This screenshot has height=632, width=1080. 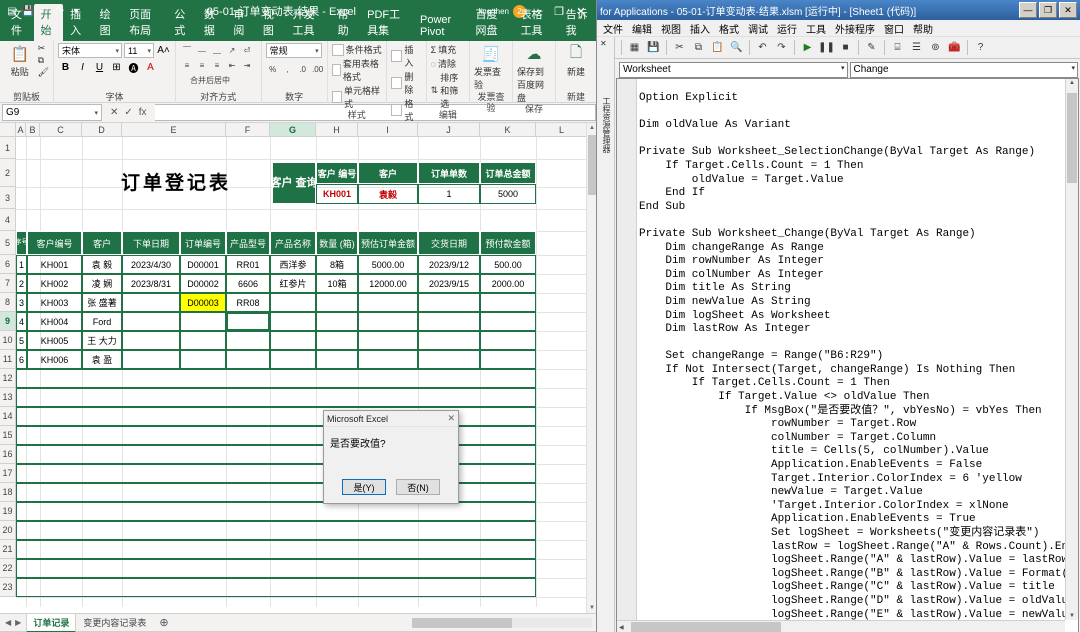 What do you see at coordinates (634, 47) in the screenshot?
I see `insert-icon: ▦` at bounding box center [634, 47].